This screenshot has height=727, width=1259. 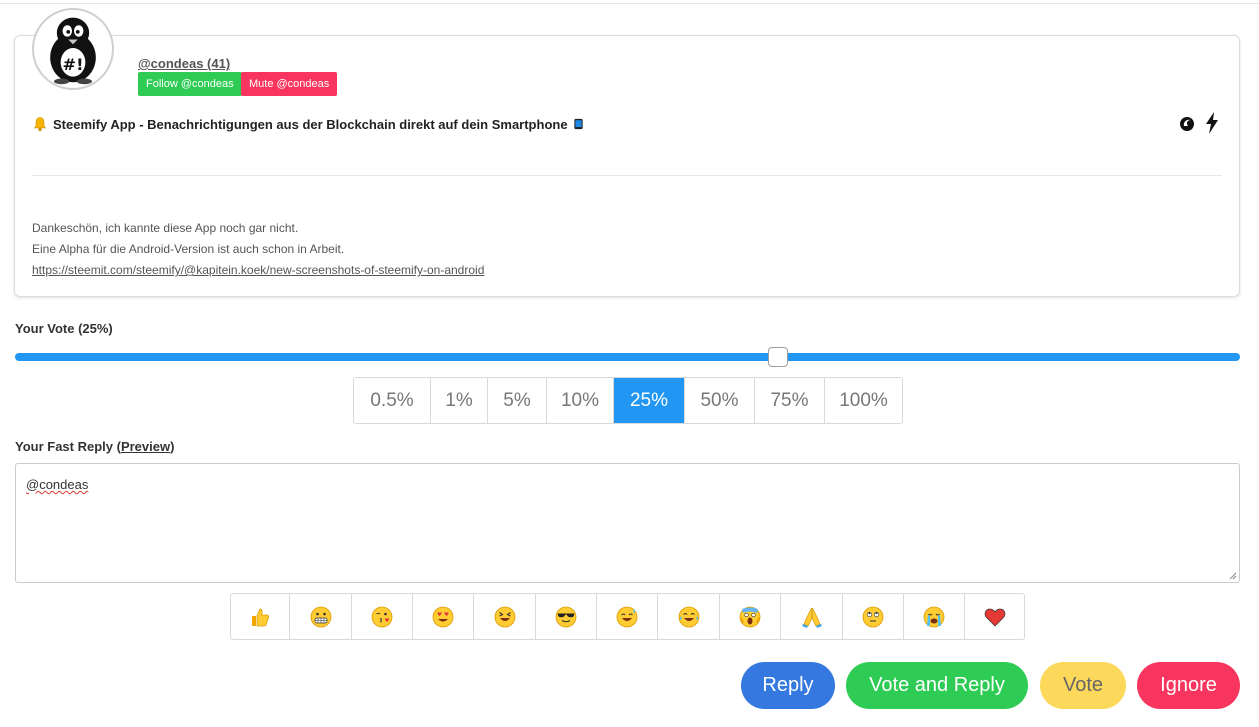 What do you see at coordinates (933, 616) in the screenshot?
I see `crying-face-icon` at bounding box center [933, 616].